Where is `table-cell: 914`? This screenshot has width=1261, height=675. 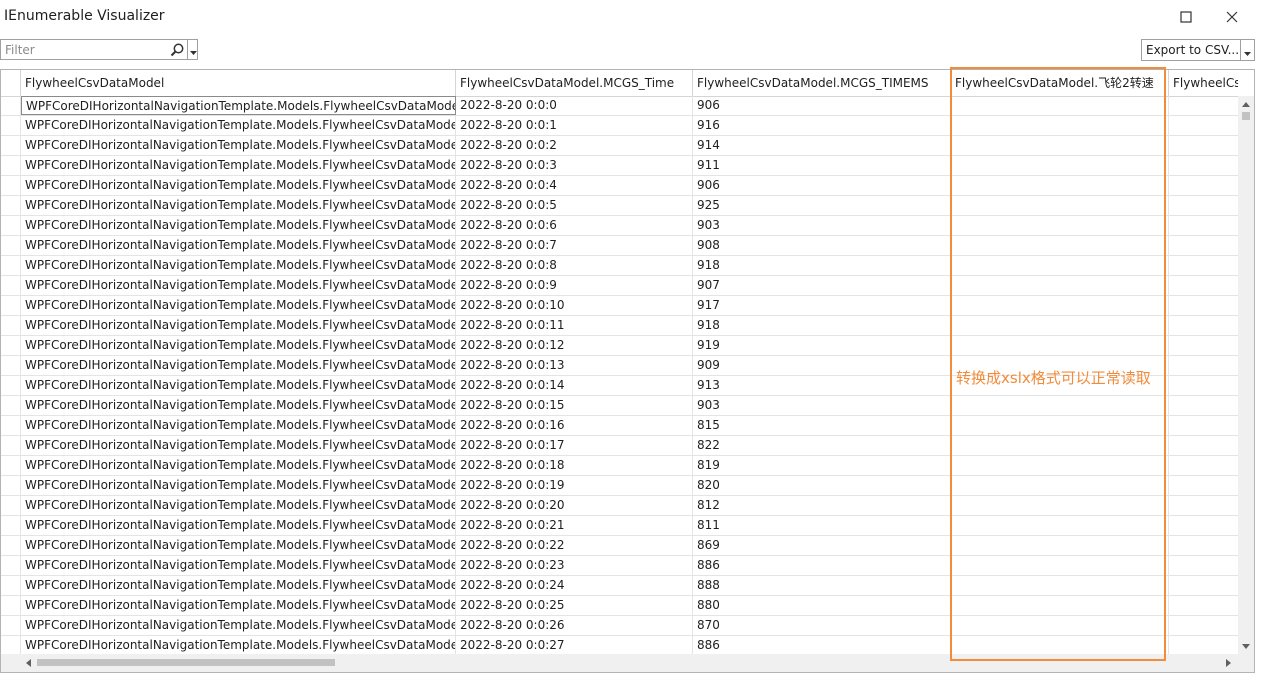 table-cell: 914 is located at coordinates (822, 145).